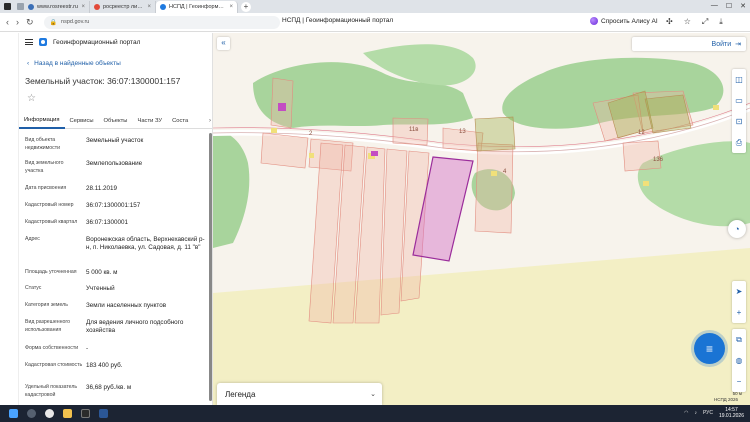 This screenshot has width=750, height=422. What do you see at coordinates (739, 121) in the screenshot?
I see `measure-icon: ⊡` at bounding box center [739, 121].